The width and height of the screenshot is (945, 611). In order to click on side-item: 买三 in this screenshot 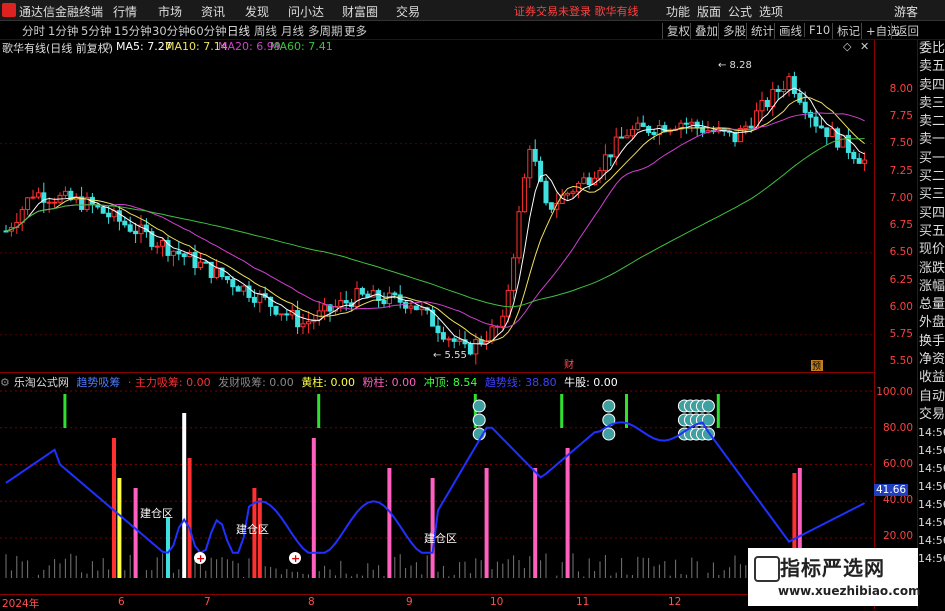, I will do `click(931, 195)`.